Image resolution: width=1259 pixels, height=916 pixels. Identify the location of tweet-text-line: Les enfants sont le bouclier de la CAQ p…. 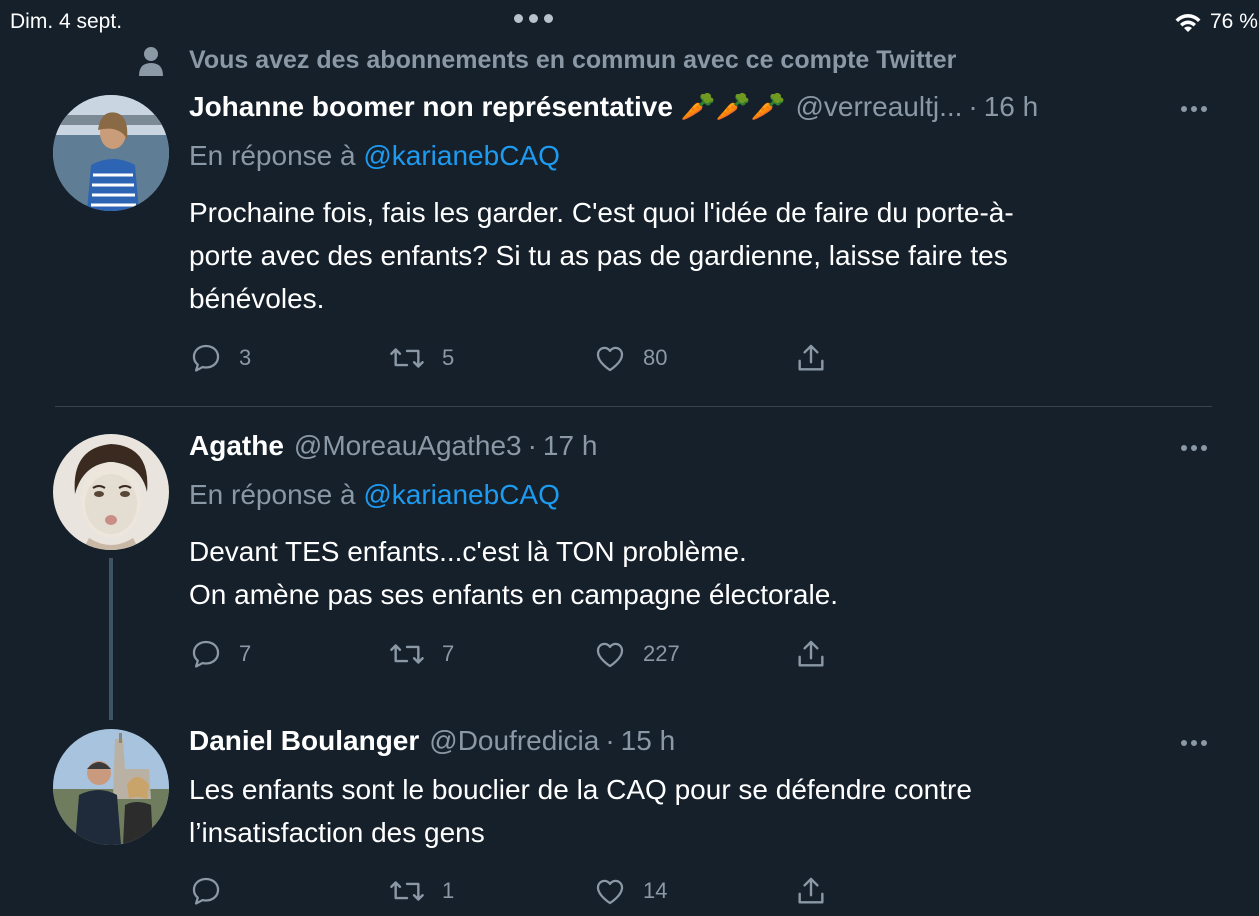
(580, 789).